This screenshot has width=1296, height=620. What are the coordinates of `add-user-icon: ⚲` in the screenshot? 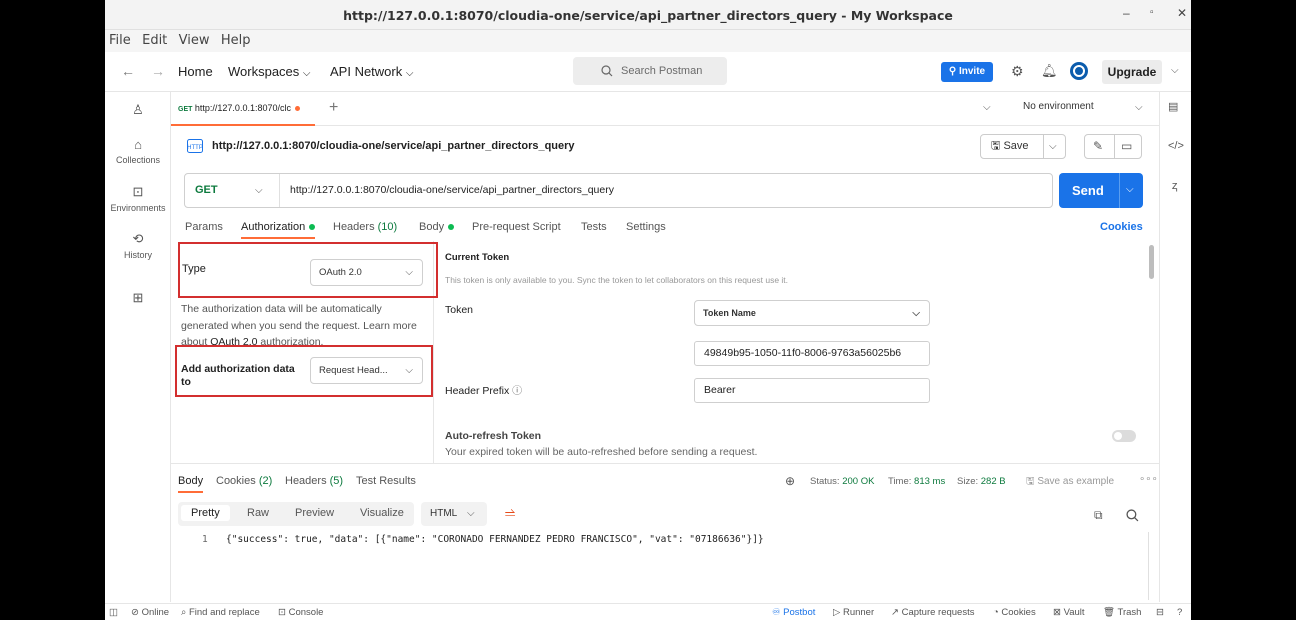 It's located at (953, 71).